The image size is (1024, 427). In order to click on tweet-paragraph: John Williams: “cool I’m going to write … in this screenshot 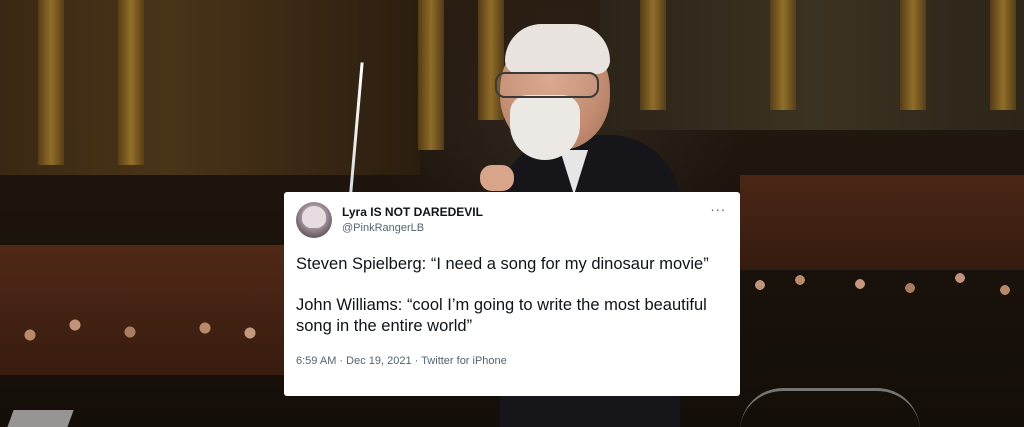, I will do `click(501, 315)`.